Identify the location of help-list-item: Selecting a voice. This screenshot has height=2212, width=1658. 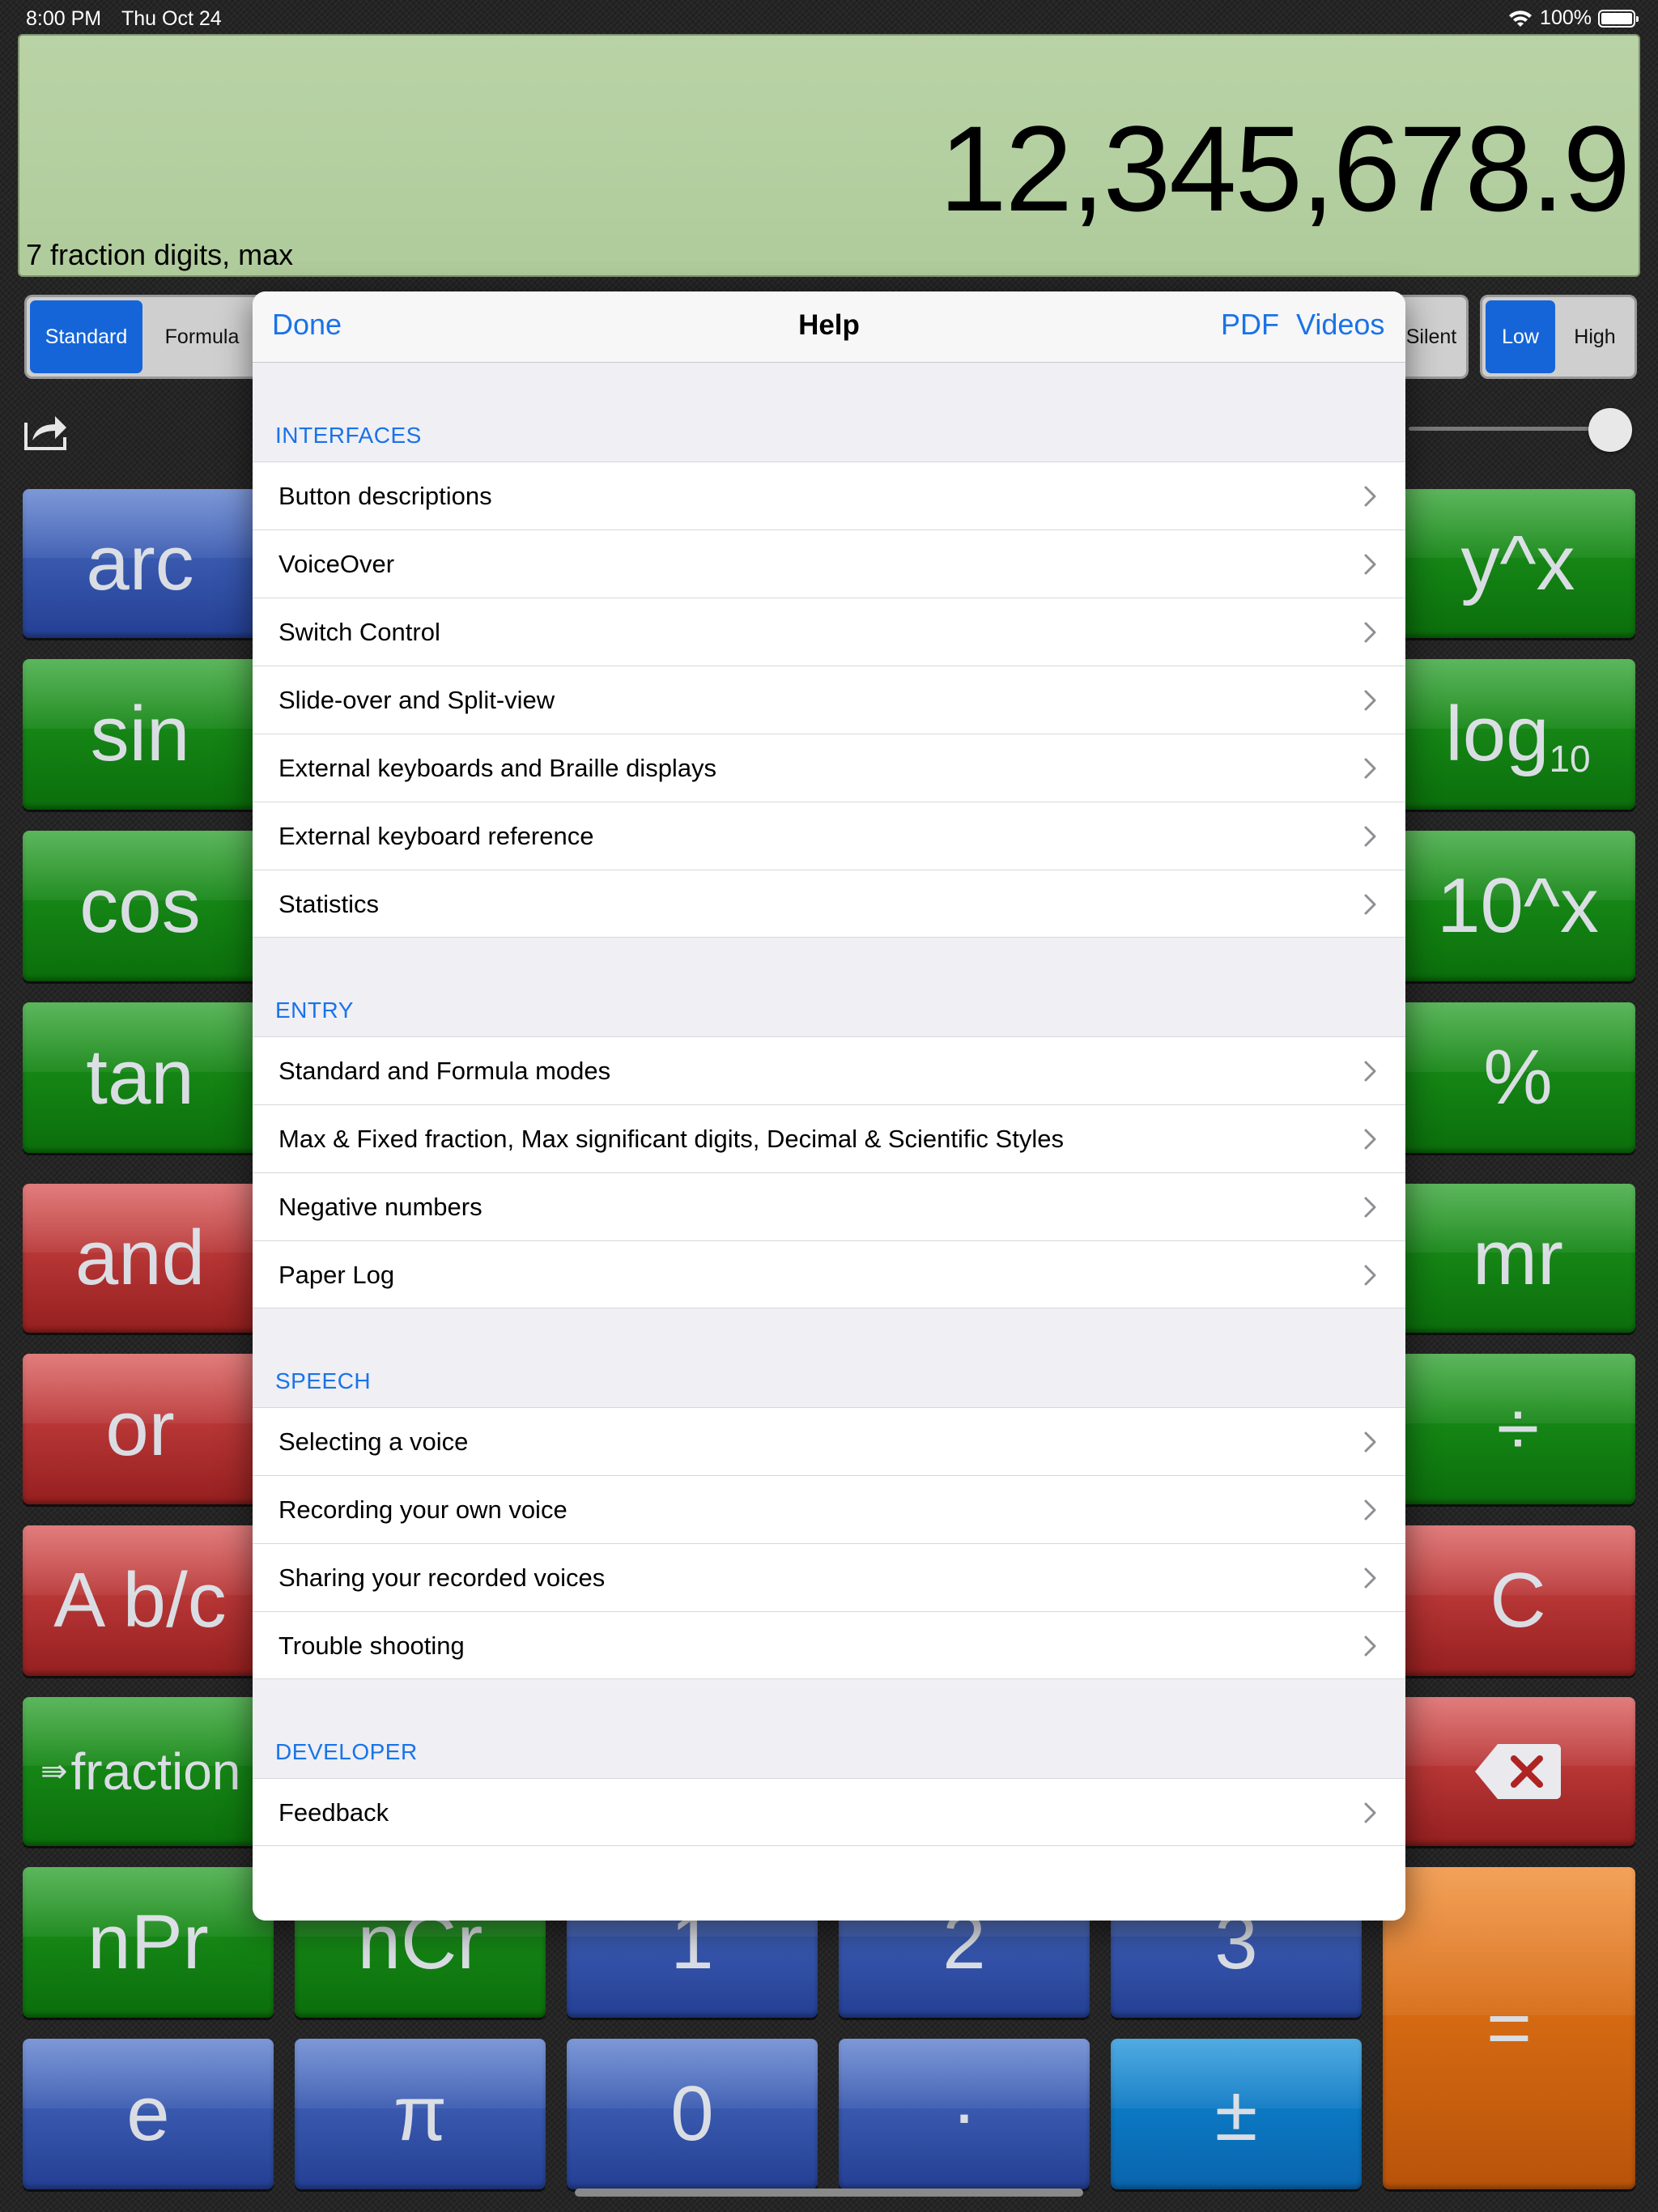
(829, 1441).